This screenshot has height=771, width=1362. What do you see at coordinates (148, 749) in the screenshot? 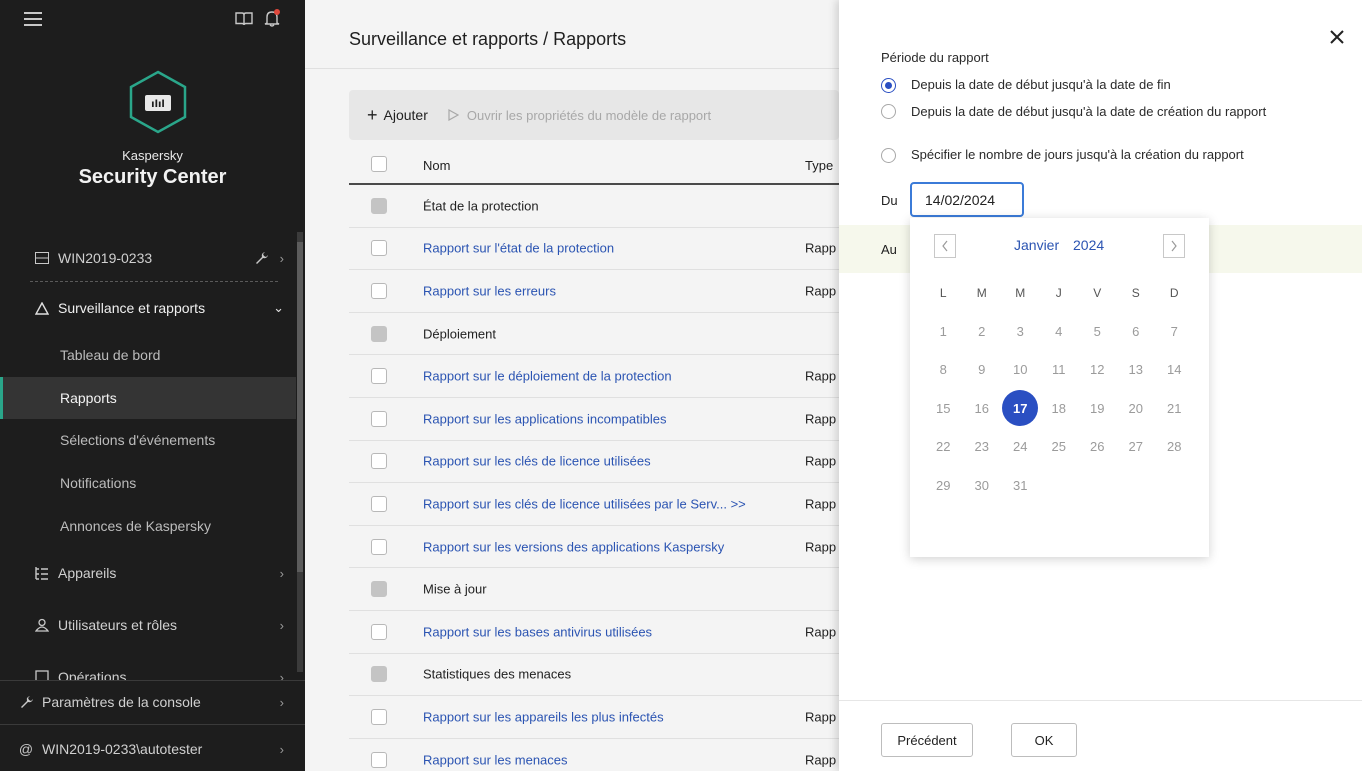
I see `sidebar-item-account: @ WIN2019-0233\autotester ›` at bounding box center [148, 749].